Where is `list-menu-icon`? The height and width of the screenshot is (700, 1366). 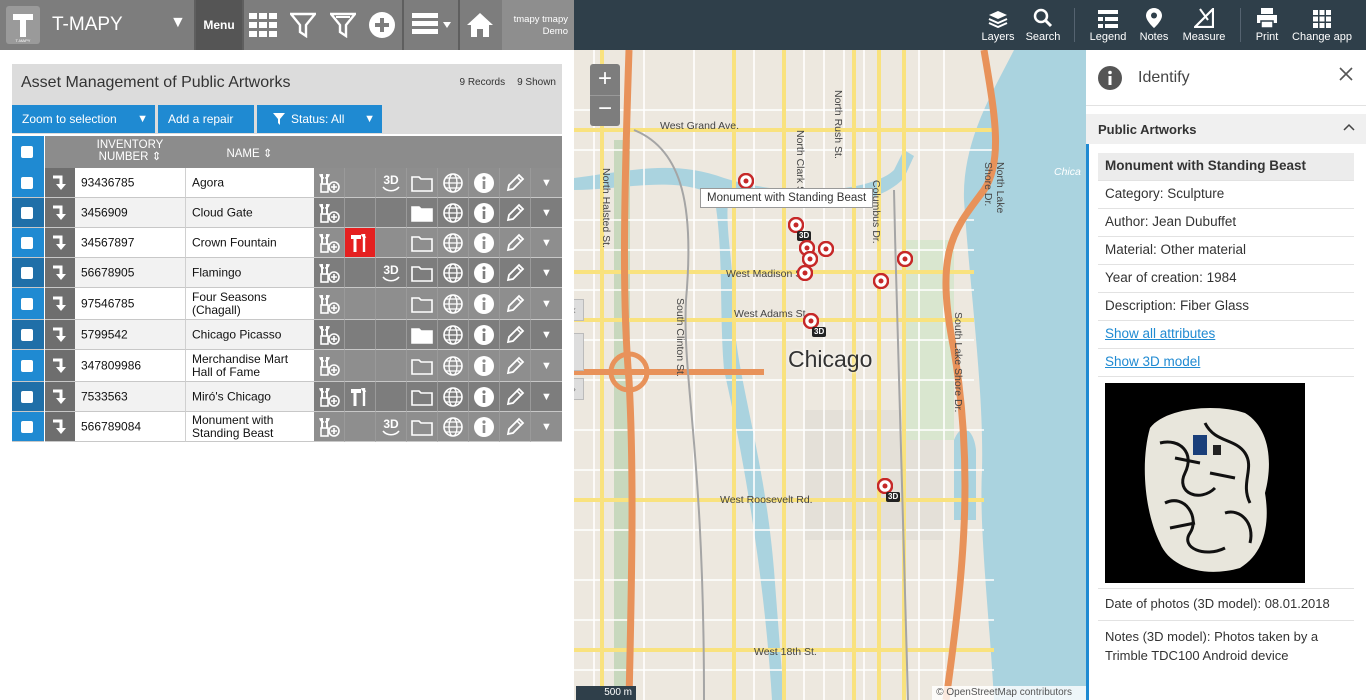 list-menu-icon is located at coordinates (431, 25).